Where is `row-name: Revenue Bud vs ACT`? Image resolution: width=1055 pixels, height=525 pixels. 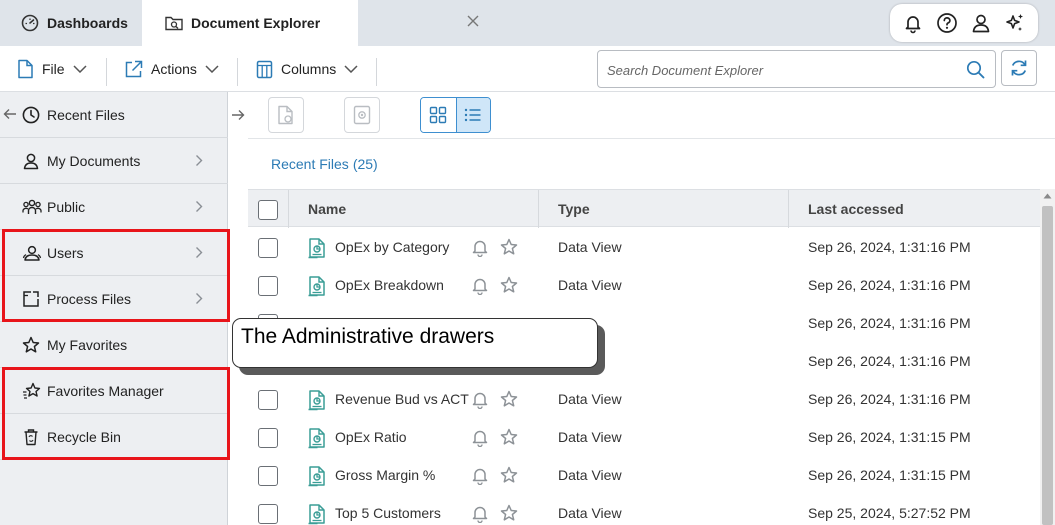
row-name: Revenue Bud vs ACT is located at coordinates (402, 399).